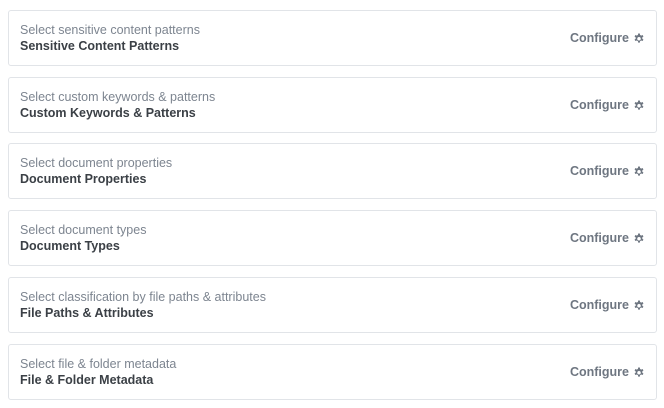 The width and height of the screenshot is (664, 408). I want to click on rule-title: File Paths & Attributes, so click(87, 313).